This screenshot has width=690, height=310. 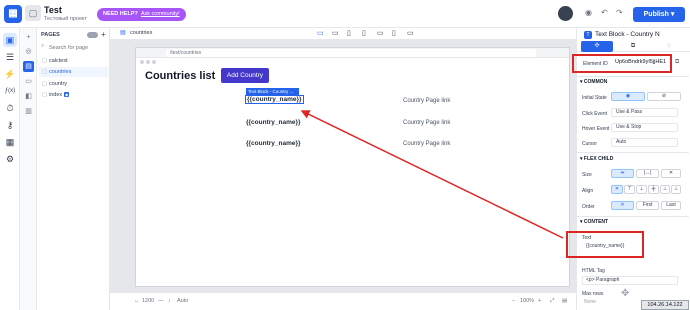 What do you see at coordinates (676, 189) in the screenshot?
I see `align-stretch-option: ⊥` at bounding box center [676, 189].